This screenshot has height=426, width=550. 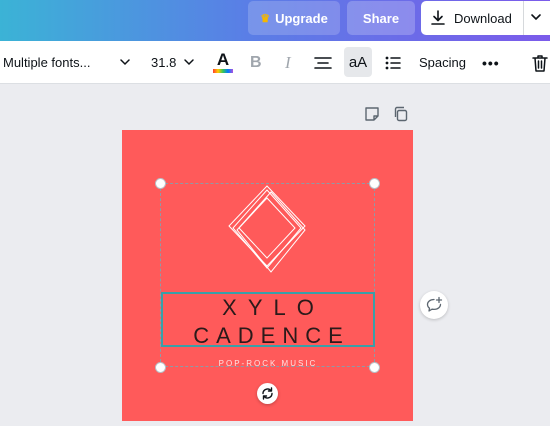 I want to click on bullet-list-icon, so click(x=393, y=62).